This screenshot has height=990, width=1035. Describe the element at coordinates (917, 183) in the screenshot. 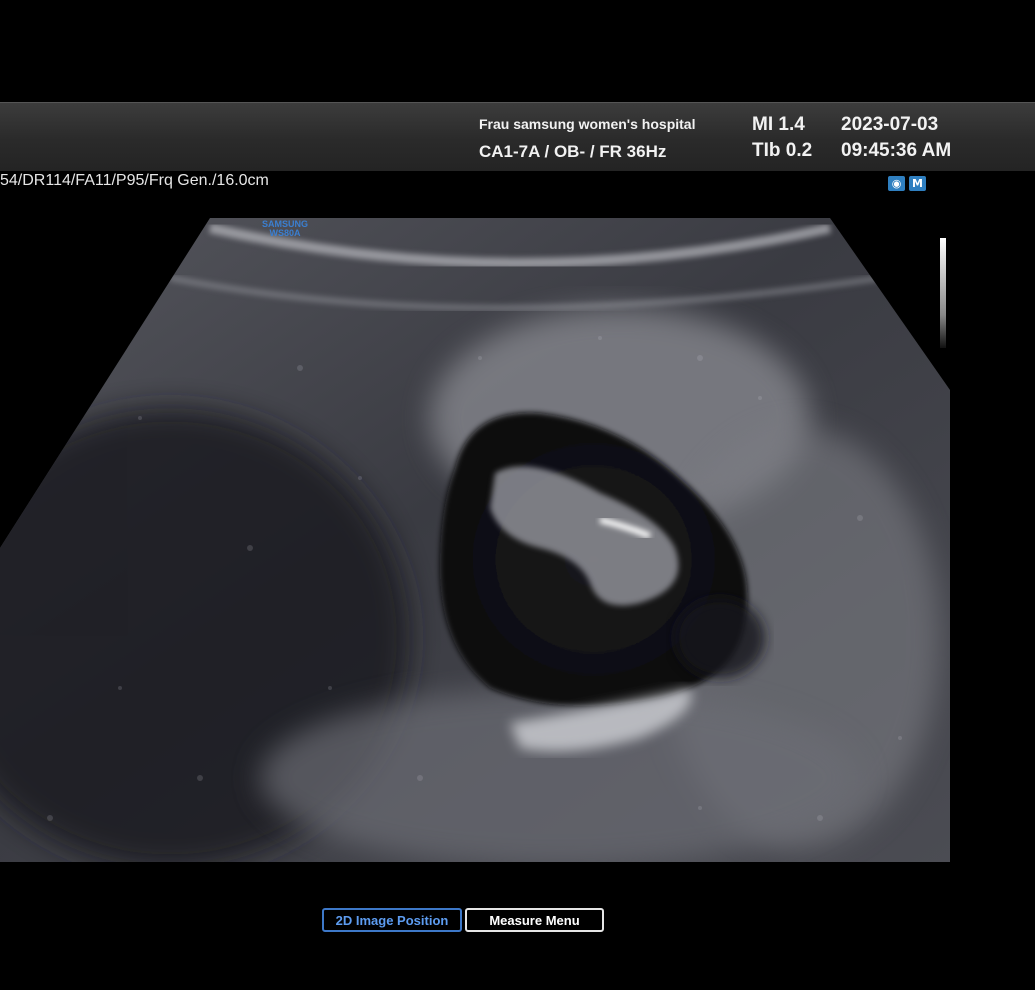

I see `m-icon: M` at that location.